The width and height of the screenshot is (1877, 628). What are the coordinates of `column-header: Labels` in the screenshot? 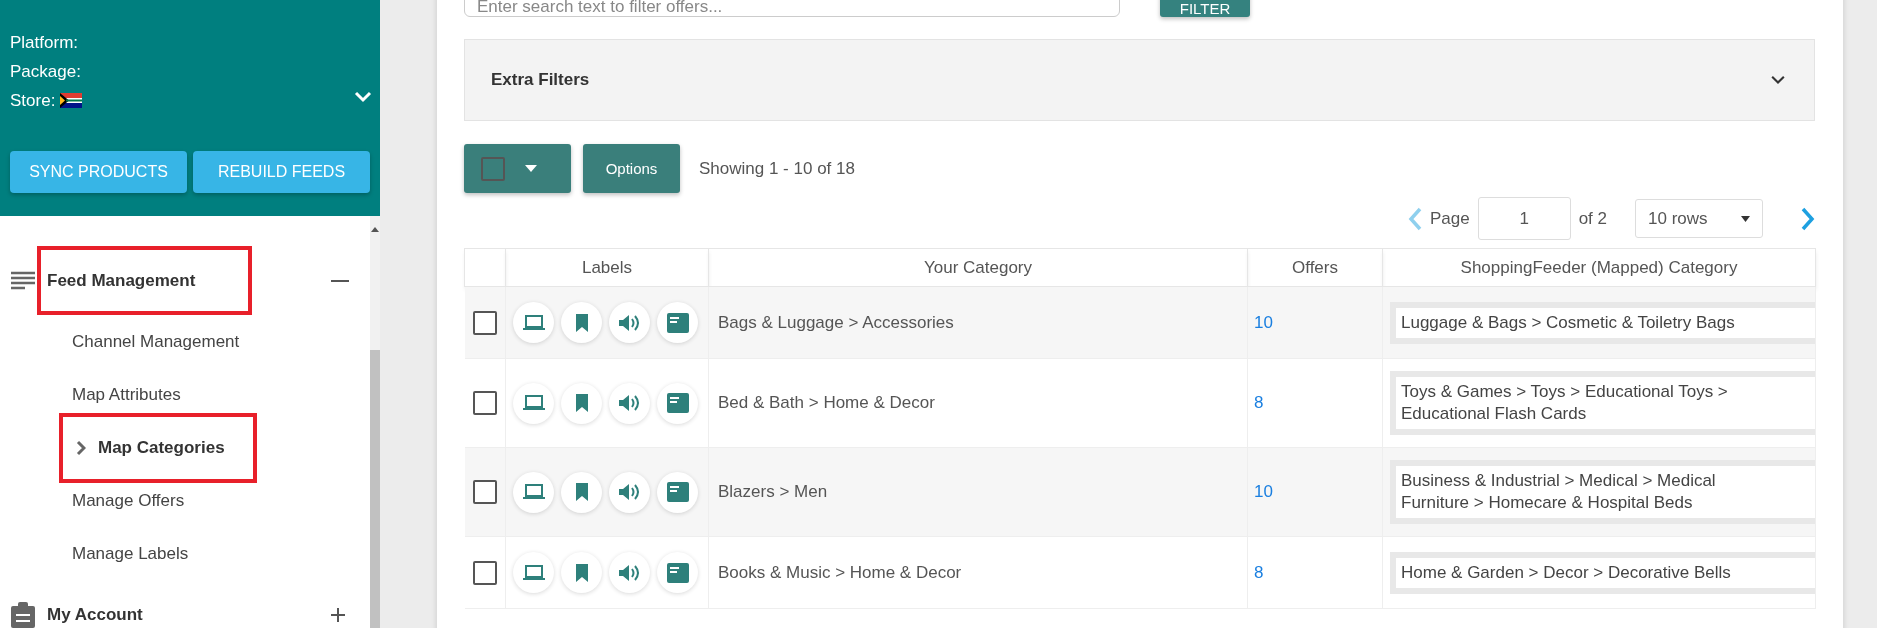 It's located at (607, 267).